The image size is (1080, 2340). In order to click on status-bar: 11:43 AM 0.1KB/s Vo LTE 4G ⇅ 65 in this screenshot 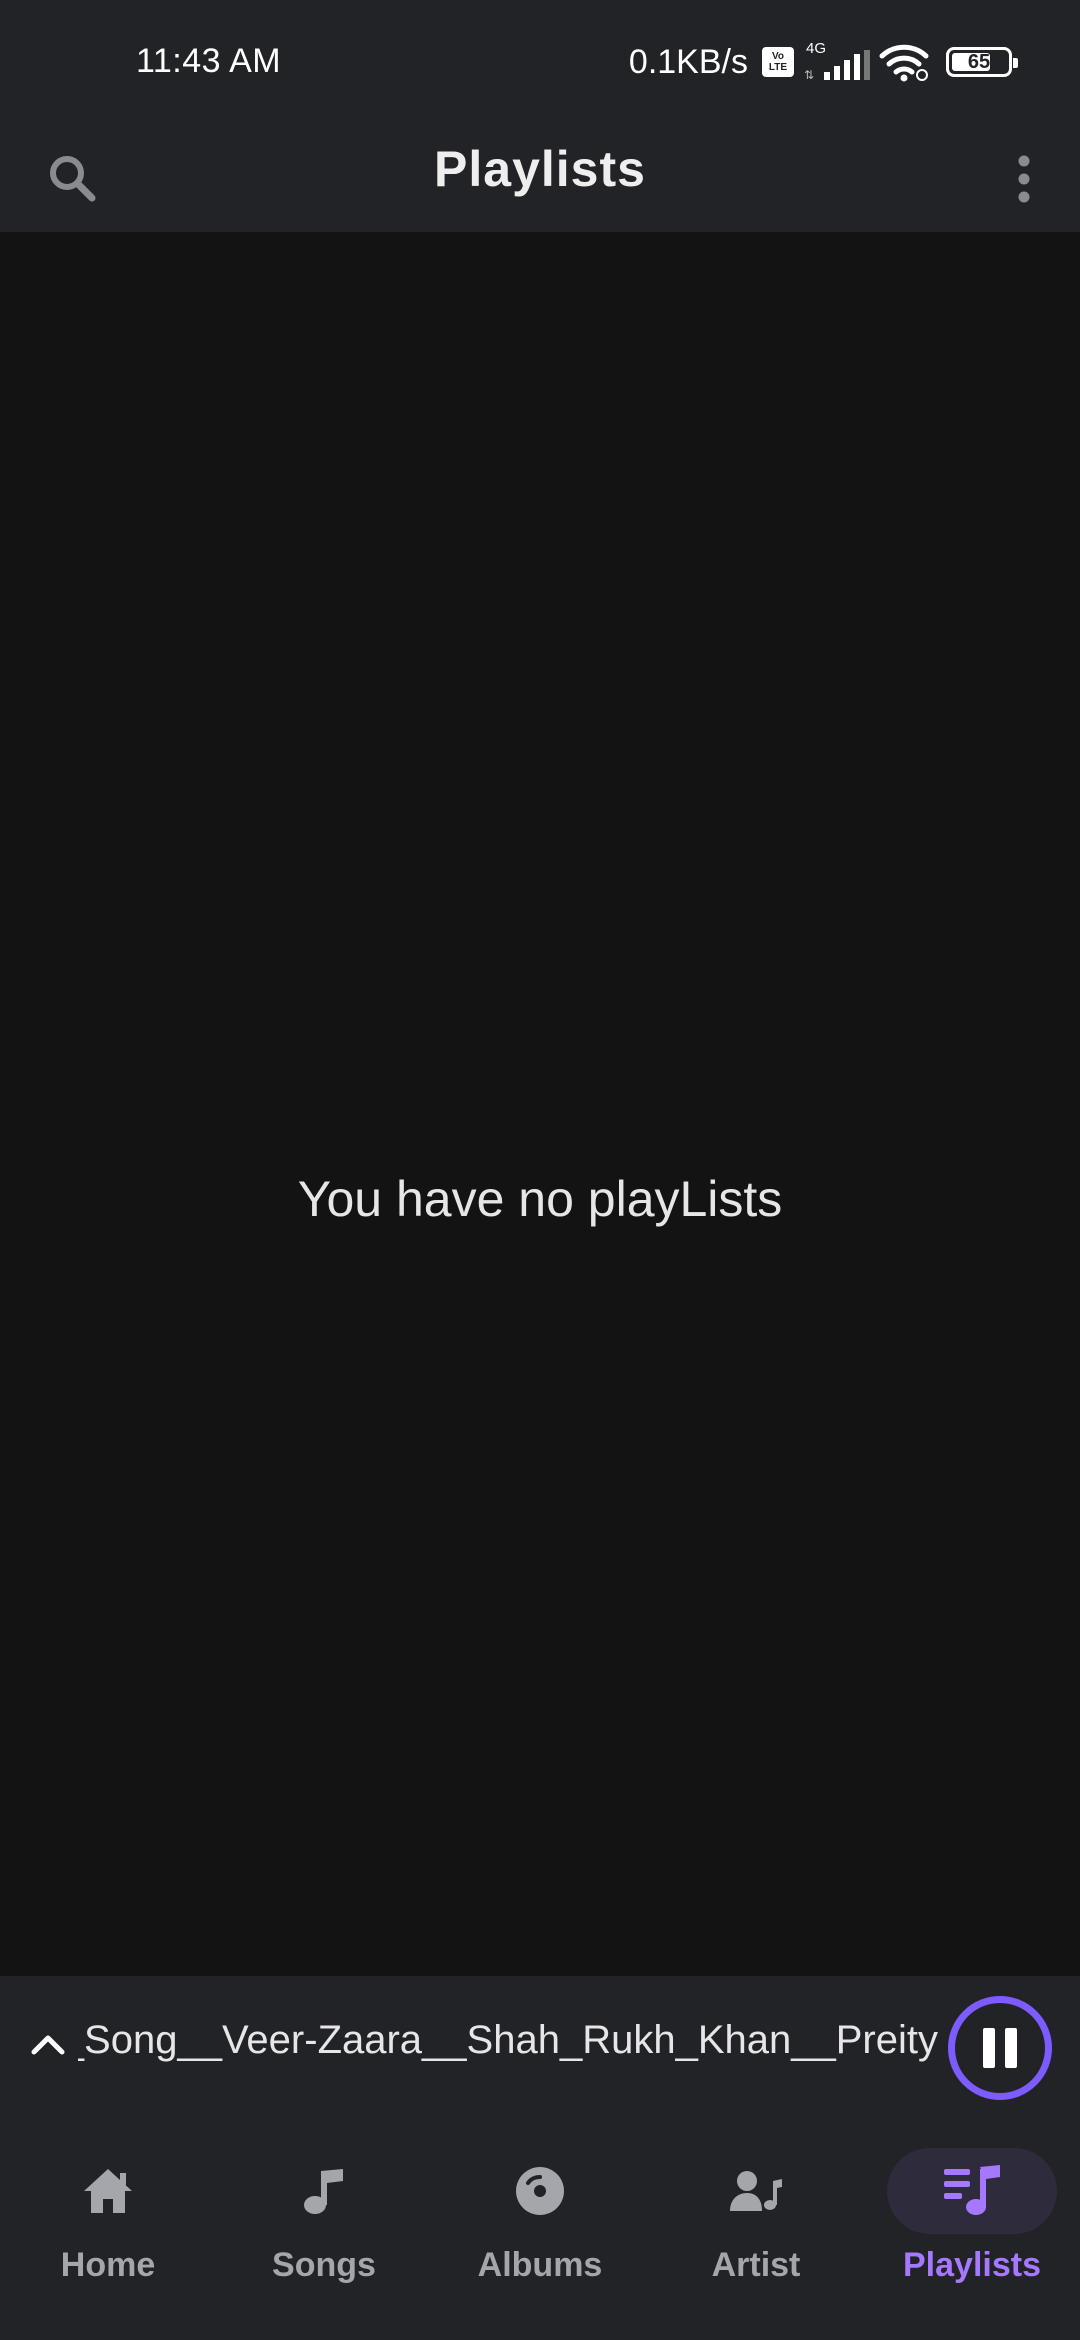, I will do `click(540, 63)`.